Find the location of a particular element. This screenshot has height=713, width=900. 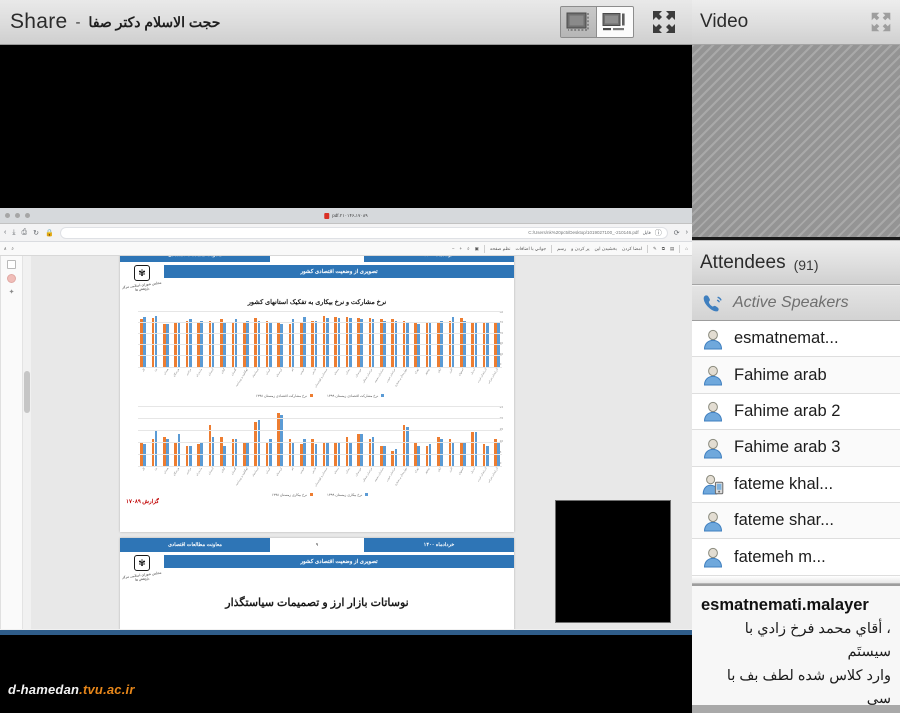

list-item: Fahime arab is located at coordinates (796, 375).